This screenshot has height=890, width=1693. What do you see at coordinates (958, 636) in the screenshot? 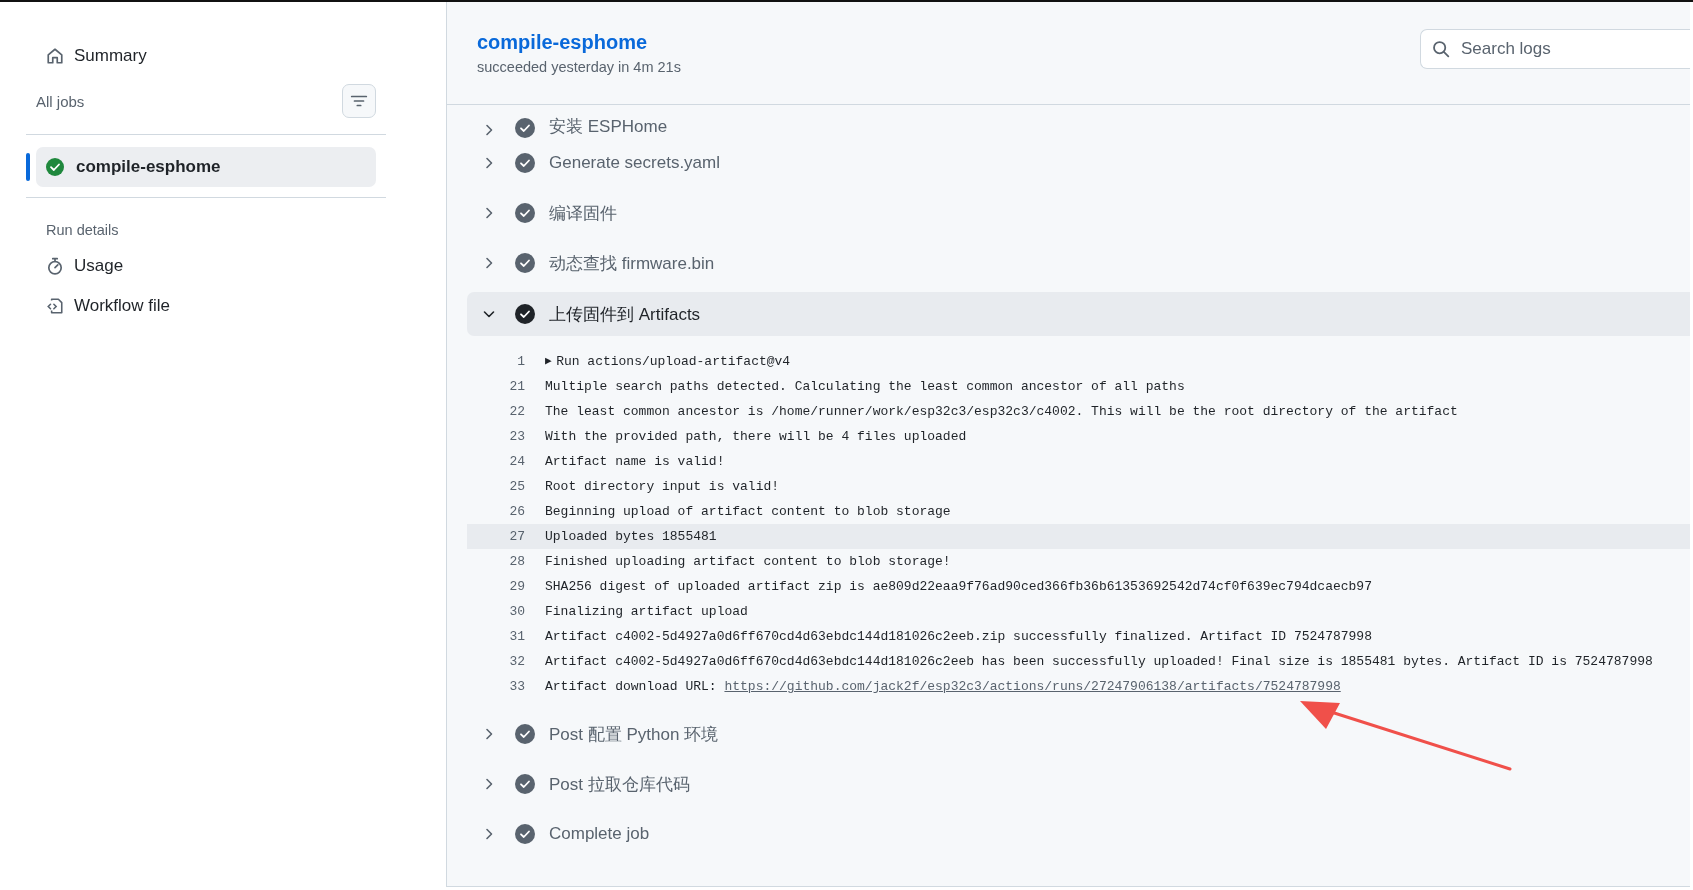
I see `log-text: Artifact c4002-5d4927a0d6ff670cd4d63ebdc144d181026c2eeb.zip successfully finalized. Artifact ID 7524787998` at bounding box center [958, 636].